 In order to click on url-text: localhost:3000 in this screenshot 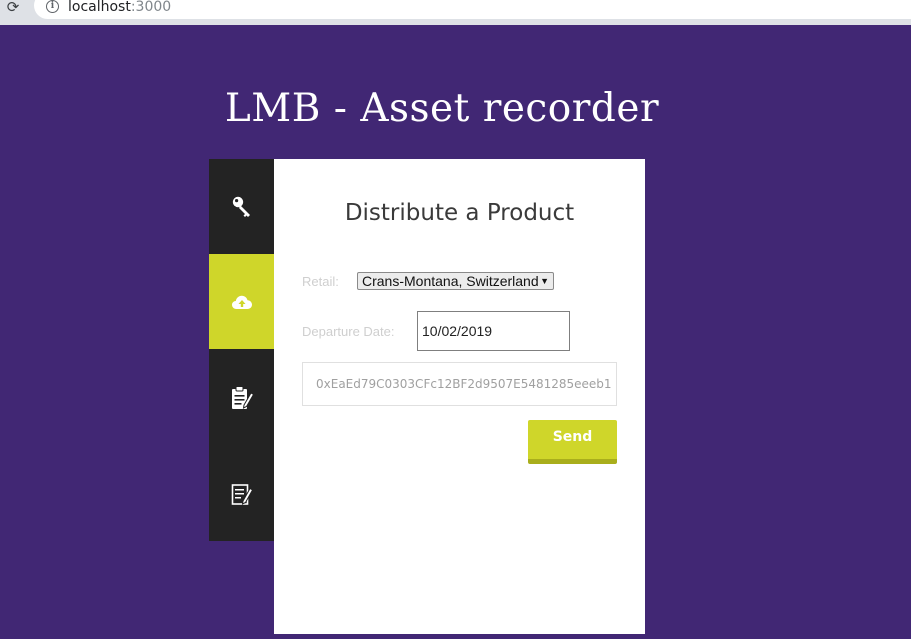, I will do `click(119, 7)`.